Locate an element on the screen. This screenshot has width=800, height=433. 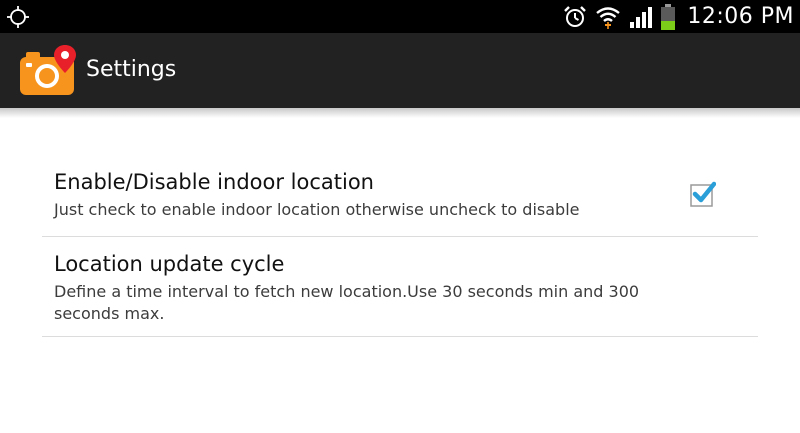
status-bar: 12:06 PM is located at coordinates (400, 16).